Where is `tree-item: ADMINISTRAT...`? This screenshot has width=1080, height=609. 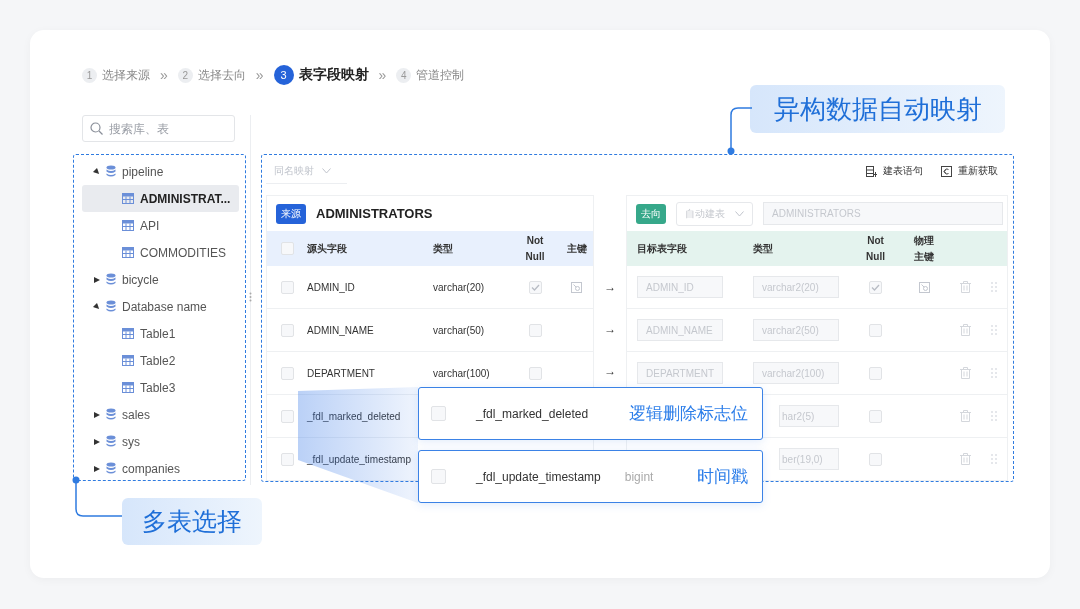
tree-item: ADMINISTRAT... is located at coordinates (160, 198).